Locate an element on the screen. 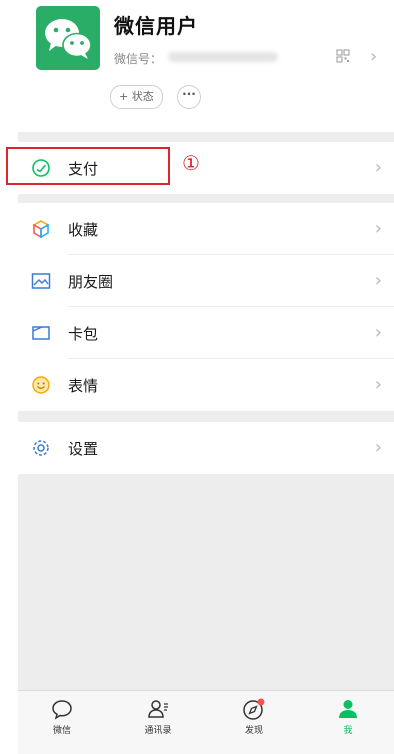  menu-item-cards: 卡包 › is located at coordinates (206, 333).